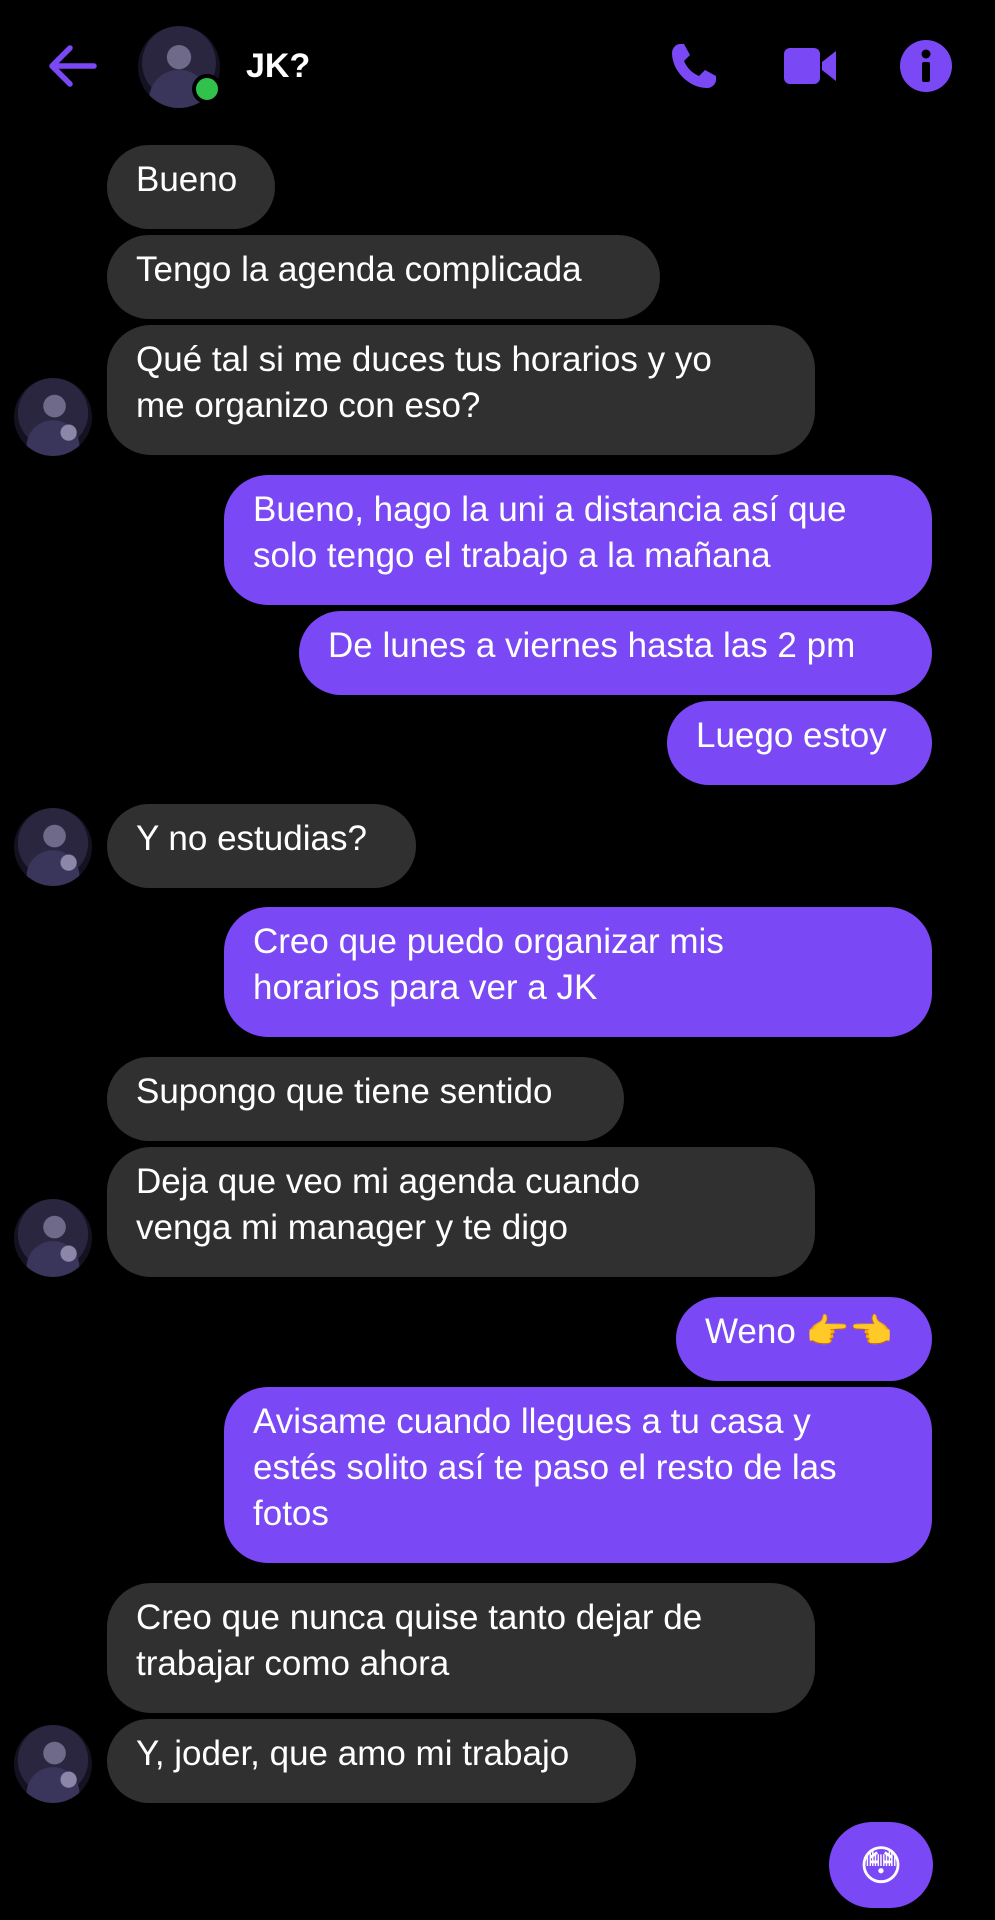  I want to click on info-icon, so click(926, 66).